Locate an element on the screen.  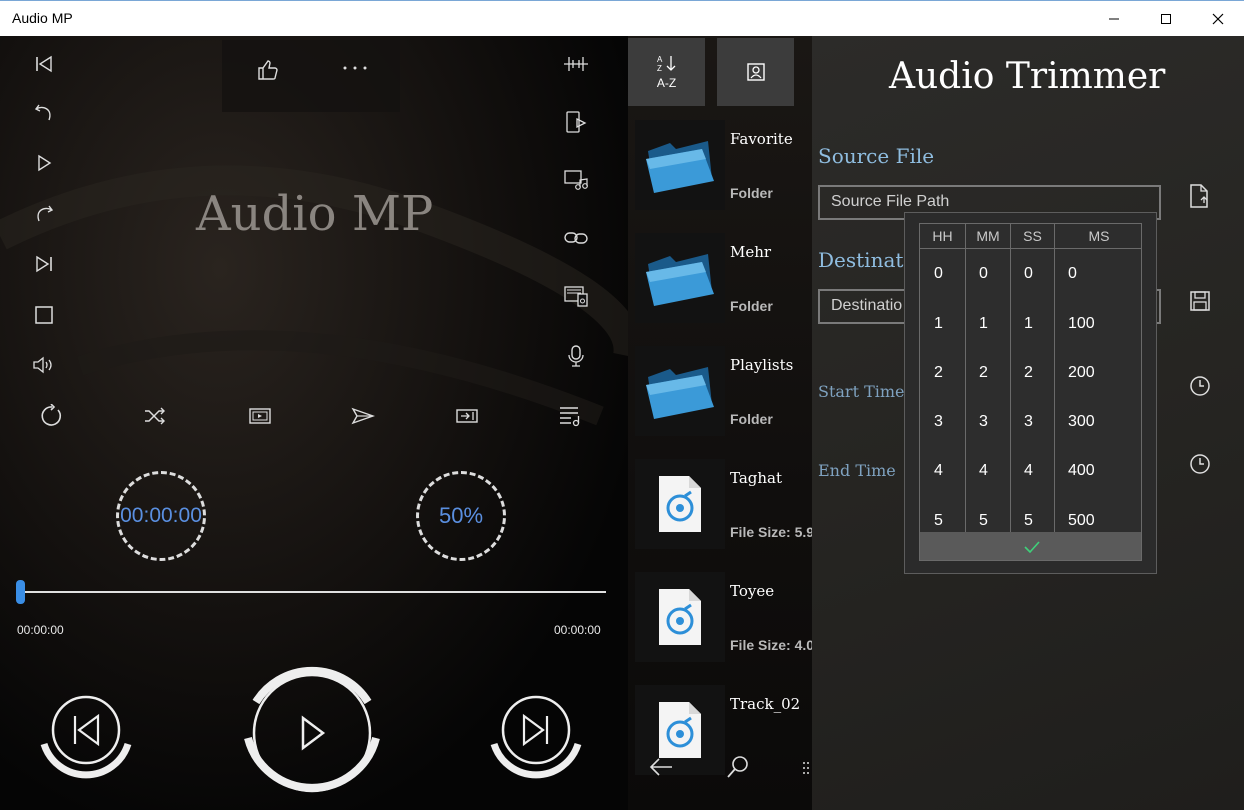
equalizer-icon is located at coordinates (576, 64).